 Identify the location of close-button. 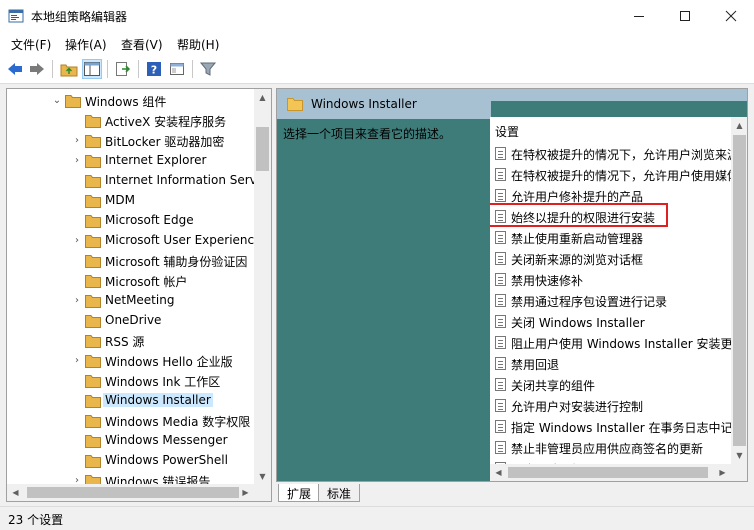
(731, 16).